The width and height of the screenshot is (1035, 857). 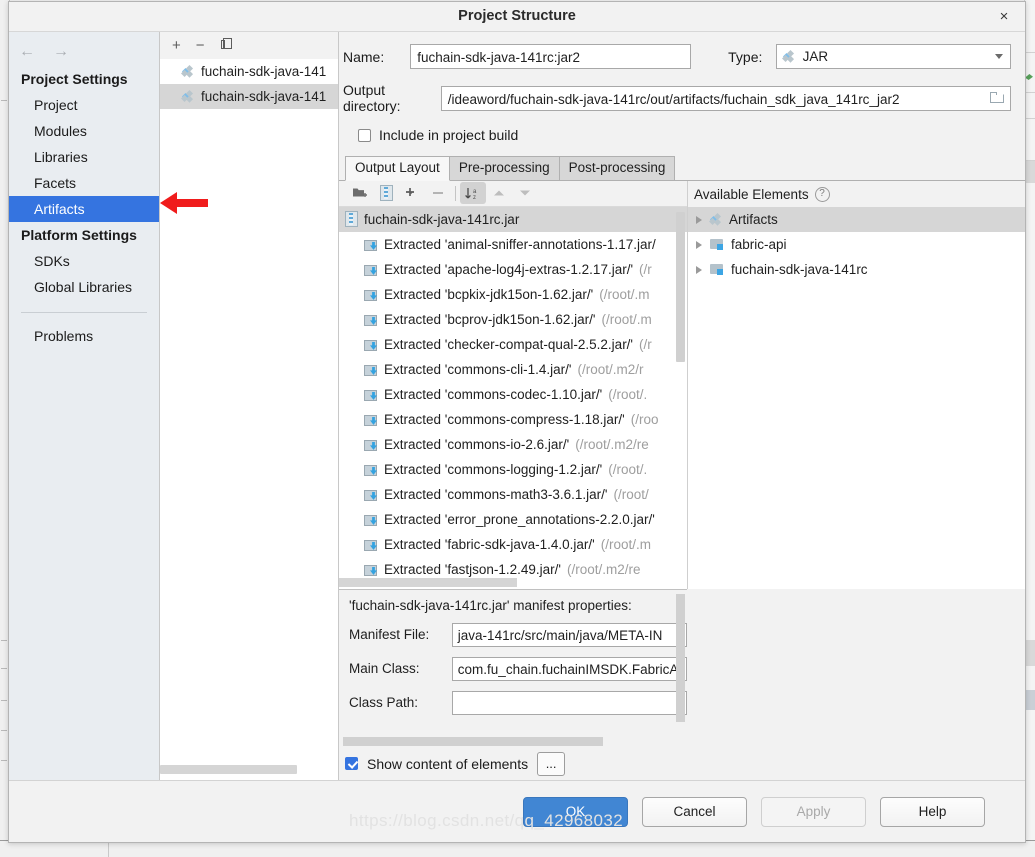 I want to click on show-content-checkbox, so click(x=351, y=764).